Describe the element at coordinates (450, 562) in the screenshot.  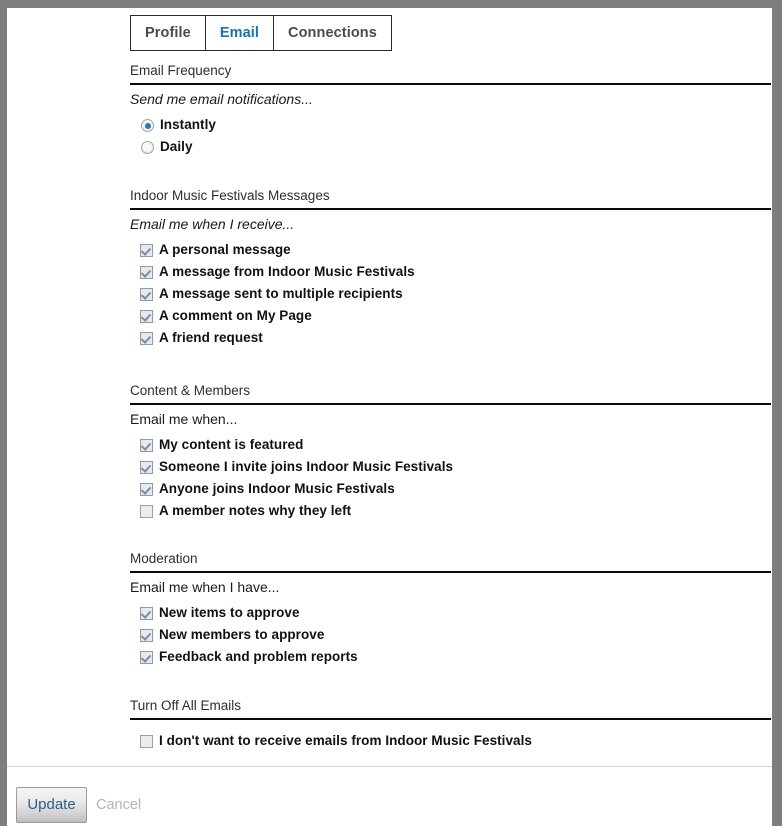
I see `section-title: Moderation` at that location.